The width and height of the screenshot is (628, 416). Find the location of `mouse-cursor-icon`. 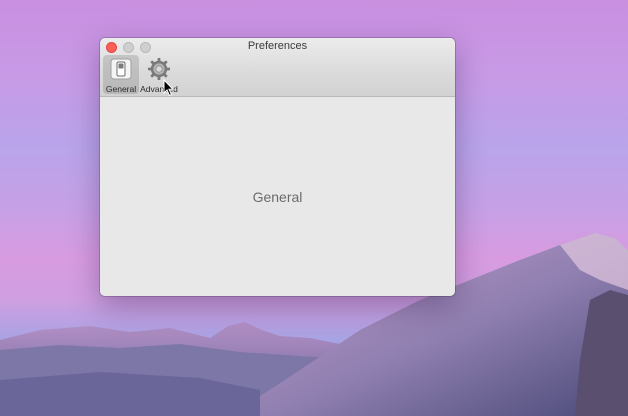

mouse-cursor-icon is located at coordinates (169, 88).